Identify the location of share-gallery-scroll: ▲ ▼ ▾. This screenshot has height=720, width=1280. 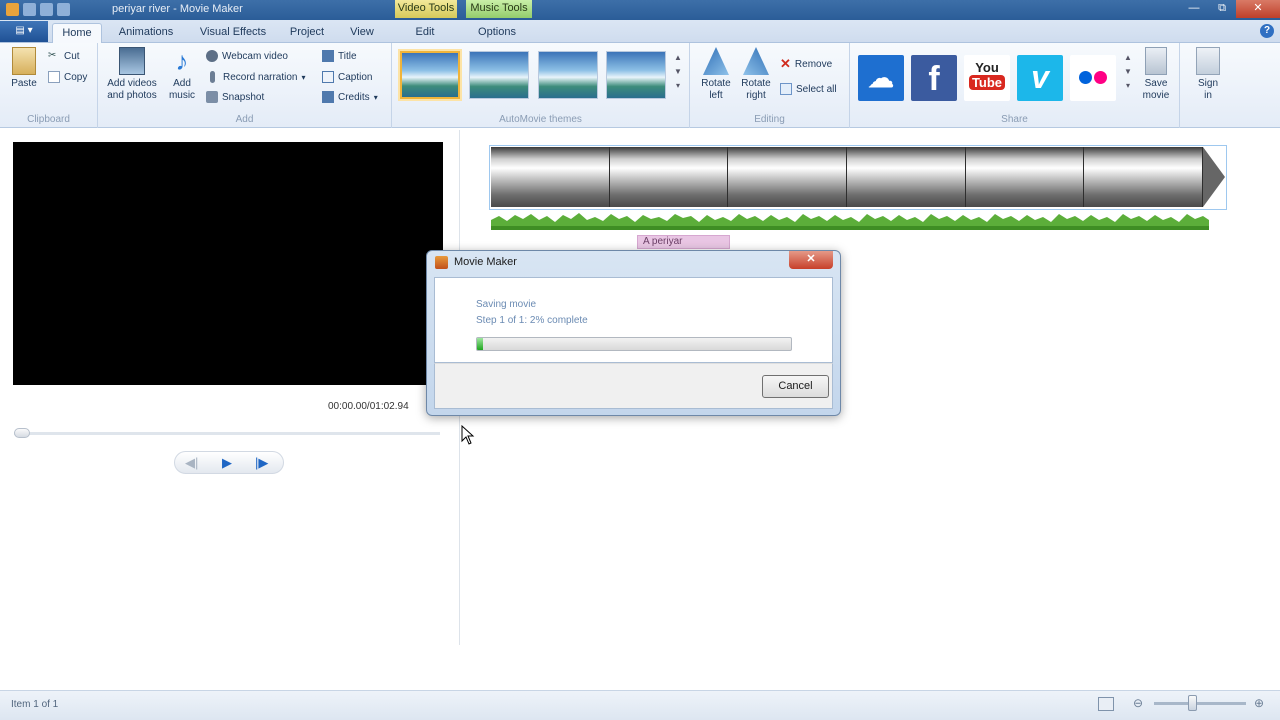
(1128, 75).